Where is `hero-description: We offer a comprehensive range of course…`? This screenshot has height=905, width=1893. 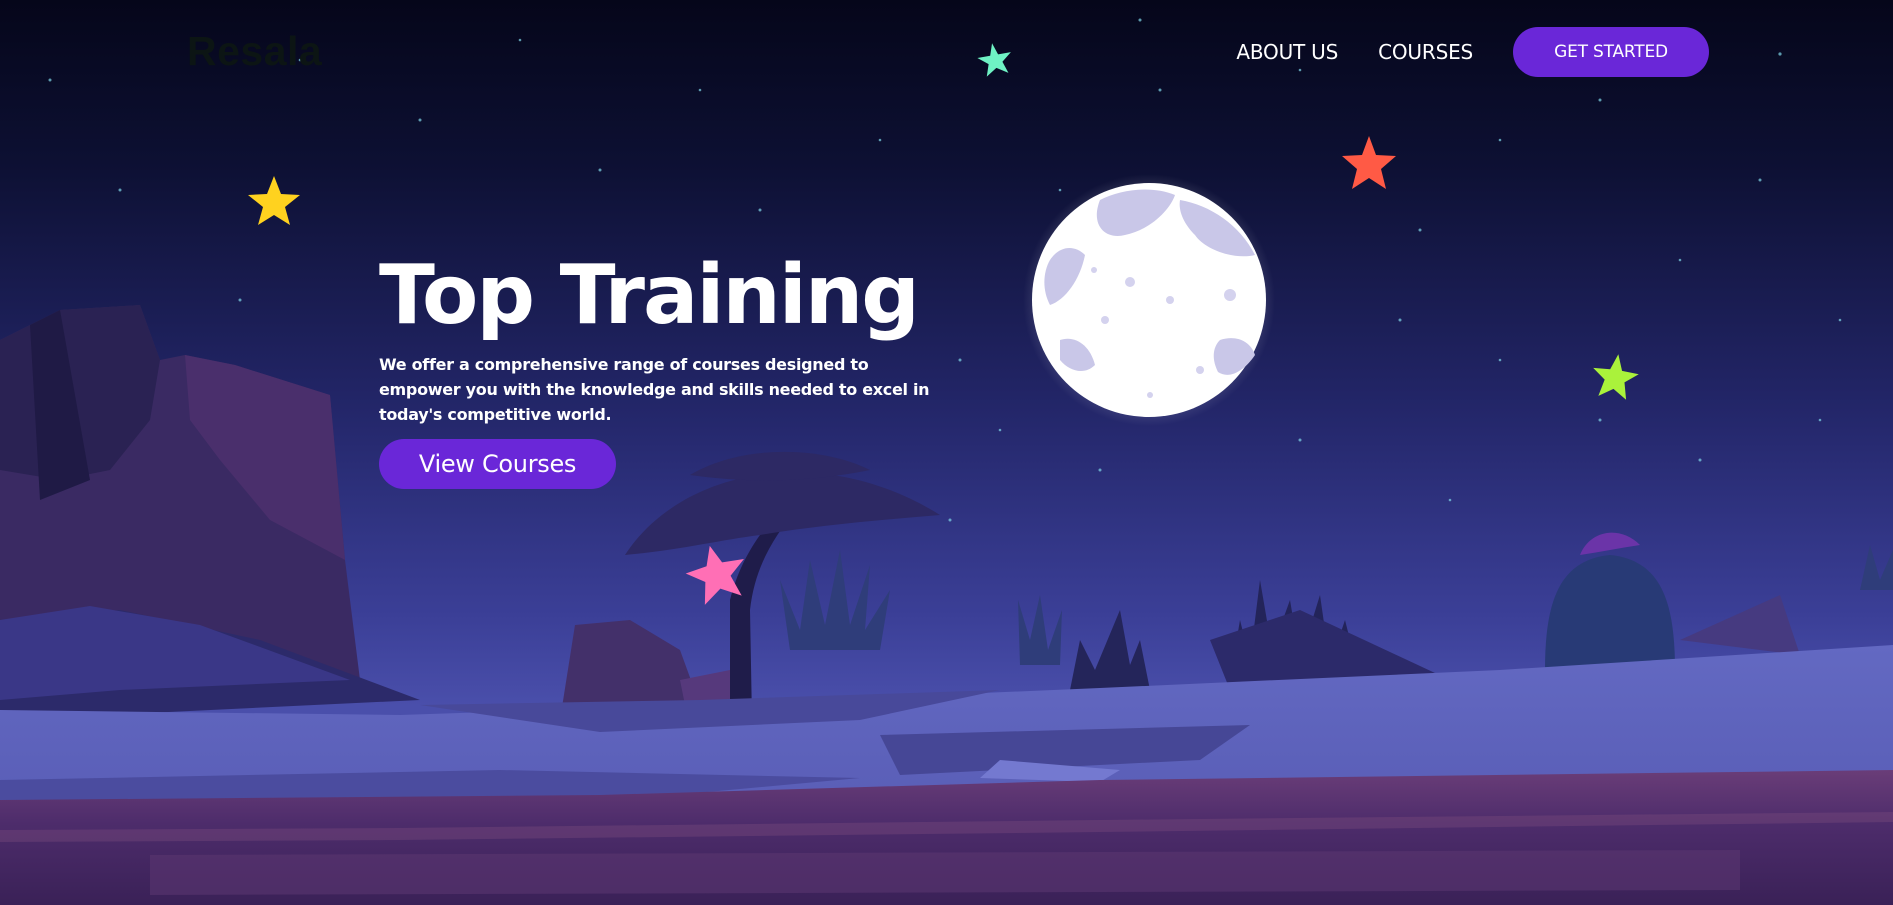 hero-description: We offer a comprehensive range of course… is located at coordinates (654, 389).